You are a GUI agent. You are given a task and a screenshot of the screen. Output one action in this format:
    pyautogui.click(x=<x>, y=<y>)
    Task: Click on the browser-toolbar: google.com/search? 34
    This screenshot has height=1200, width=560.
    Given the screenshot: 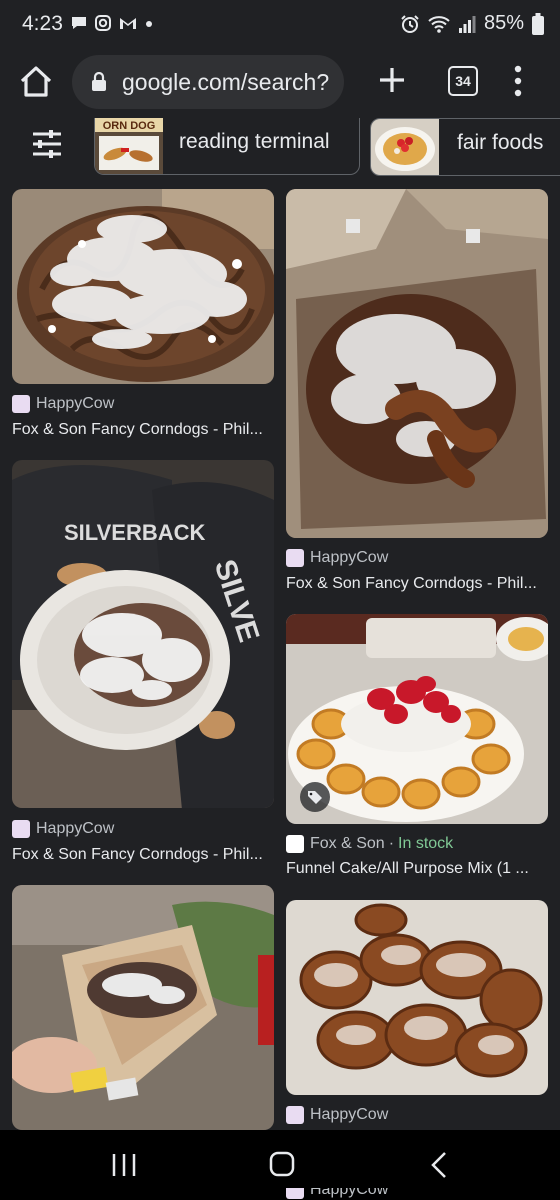 What is the action you would take?
    pyautogui.click(x=280, y=81)
    